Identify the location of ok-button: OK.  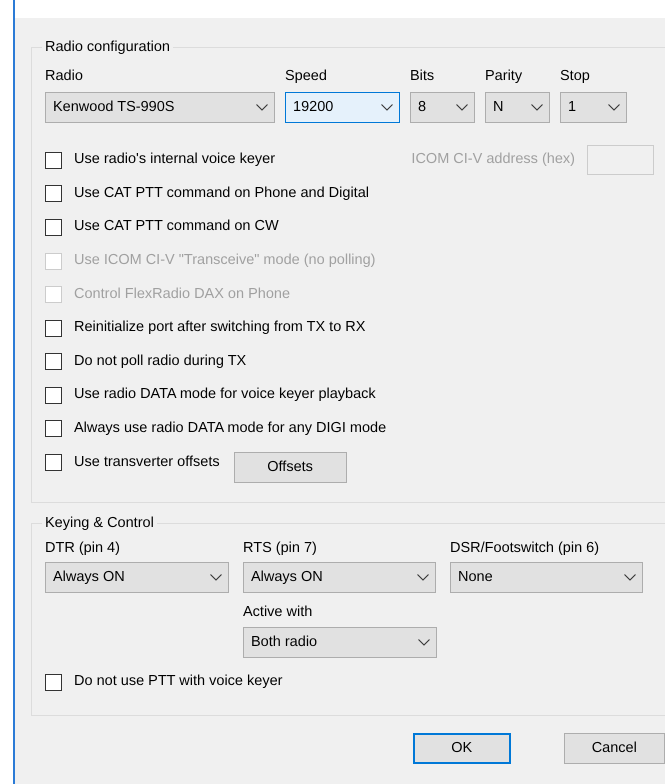
(462, 748).